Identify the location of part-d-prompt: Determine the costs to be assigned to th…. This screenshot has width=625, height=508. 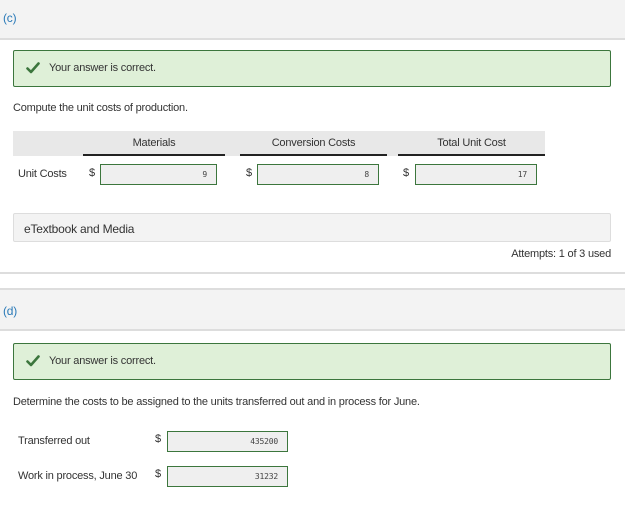
(216, 402).